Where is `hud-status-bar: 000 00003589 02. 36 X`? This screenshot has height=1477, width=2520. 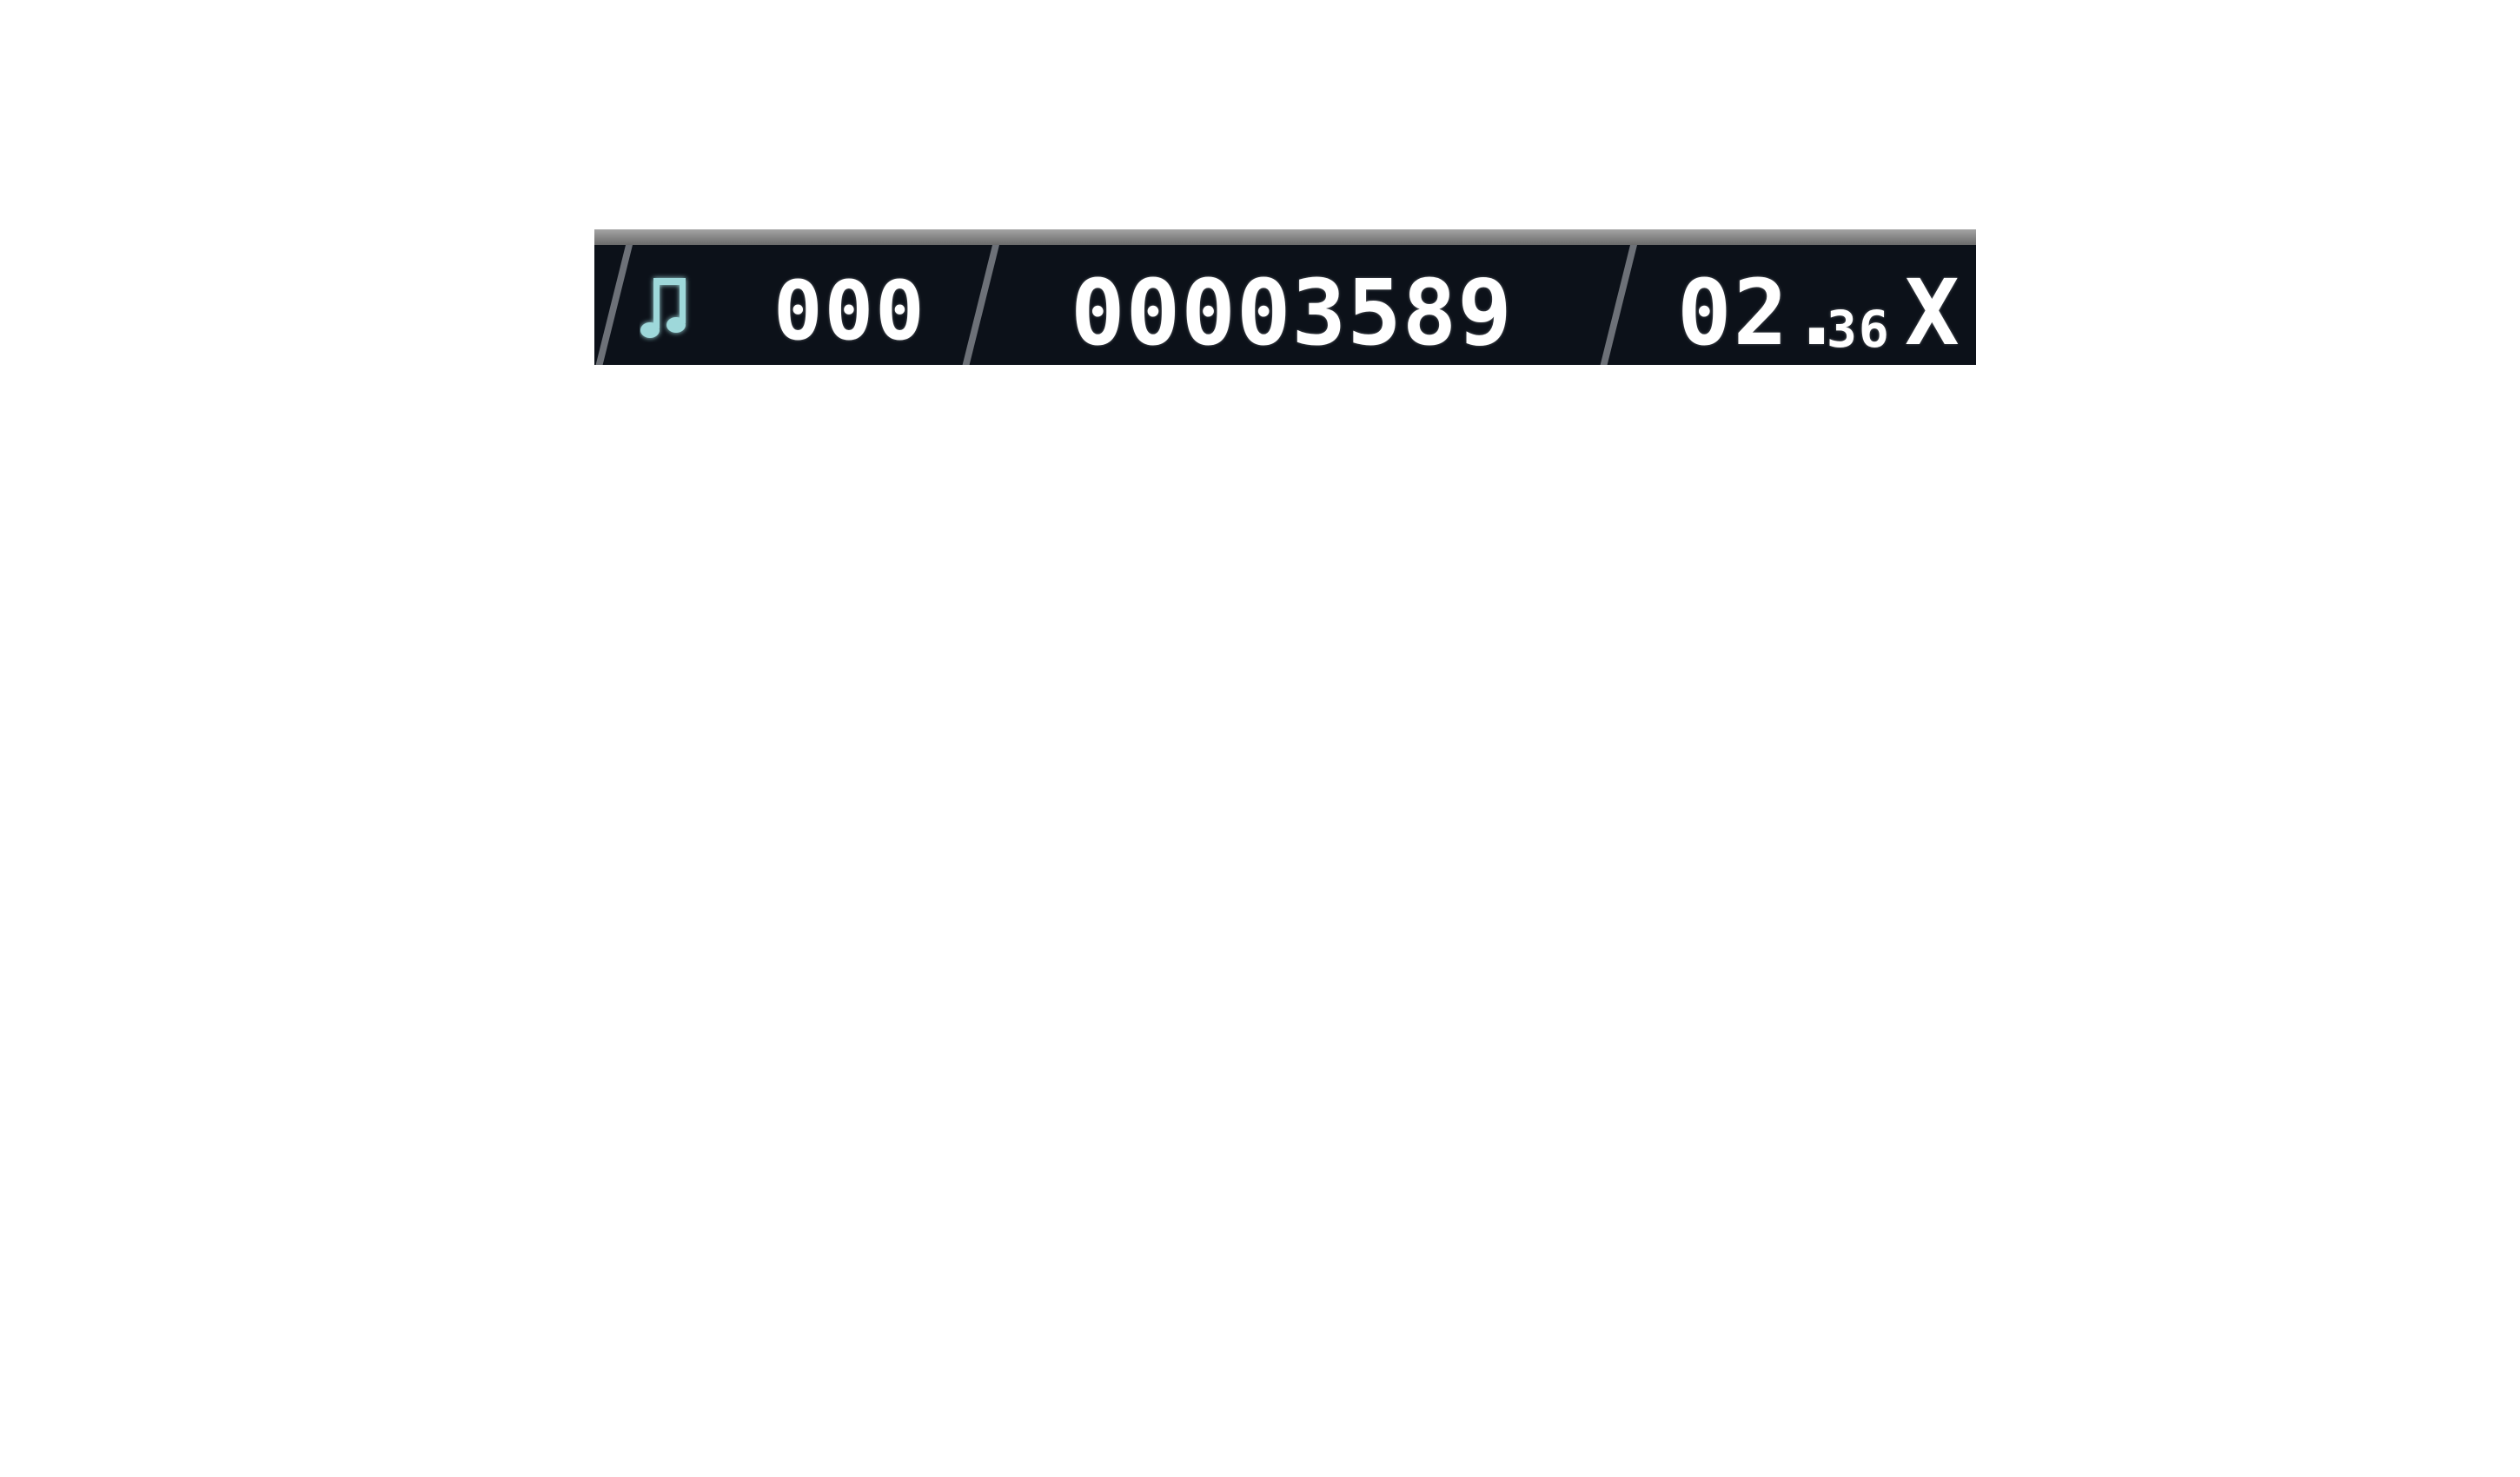 hud-status-bar: 000 00003589 02. 36 X is located at coordinates (1285, 297).